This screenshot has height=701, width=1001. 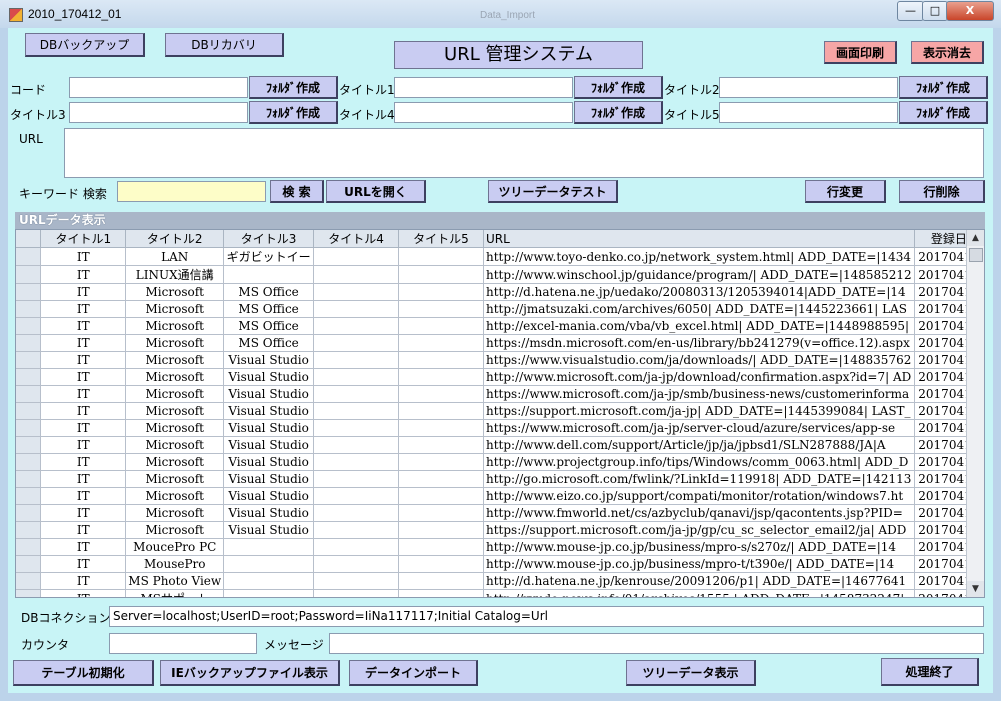 What do you see at coordinates (553, 191) in the screenshot?
I see `tree-data-test-button: ツリーデータテスト` at bounding box center [553, 191].